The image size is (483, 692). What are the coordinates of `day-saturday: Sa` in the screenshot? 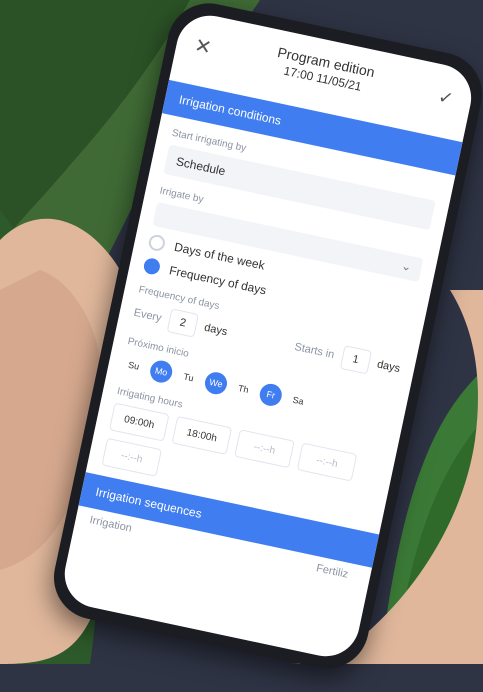 It's located at (298, 401).